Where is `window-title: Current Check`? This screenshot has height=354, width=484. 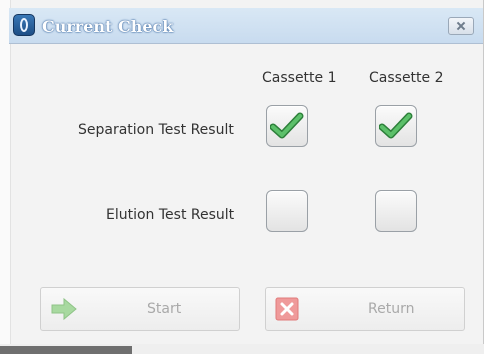 window-title: Current Check is located at coordinates (108, 26).